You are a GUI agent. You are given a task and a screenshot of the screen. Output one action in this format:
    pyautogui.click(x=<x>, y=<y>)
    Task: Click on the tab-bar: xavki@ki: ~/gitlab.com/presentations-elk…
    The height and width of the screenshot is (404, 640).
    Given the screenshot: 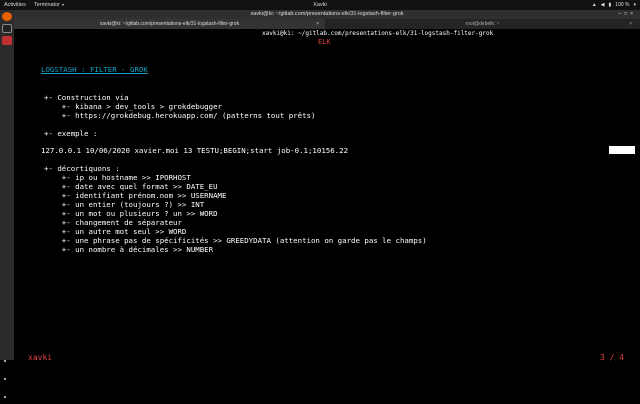 What is the action you would take?
    pyautogui.click(x=327, y=24)
    